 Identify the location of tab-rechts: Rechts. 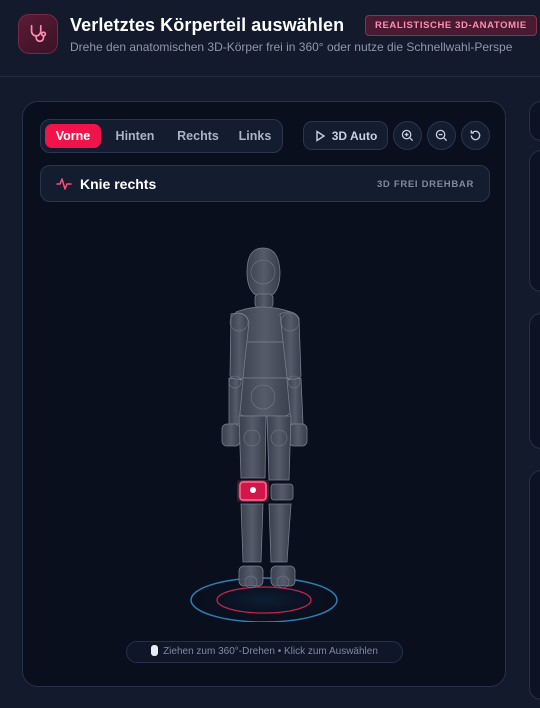
(198, 136).